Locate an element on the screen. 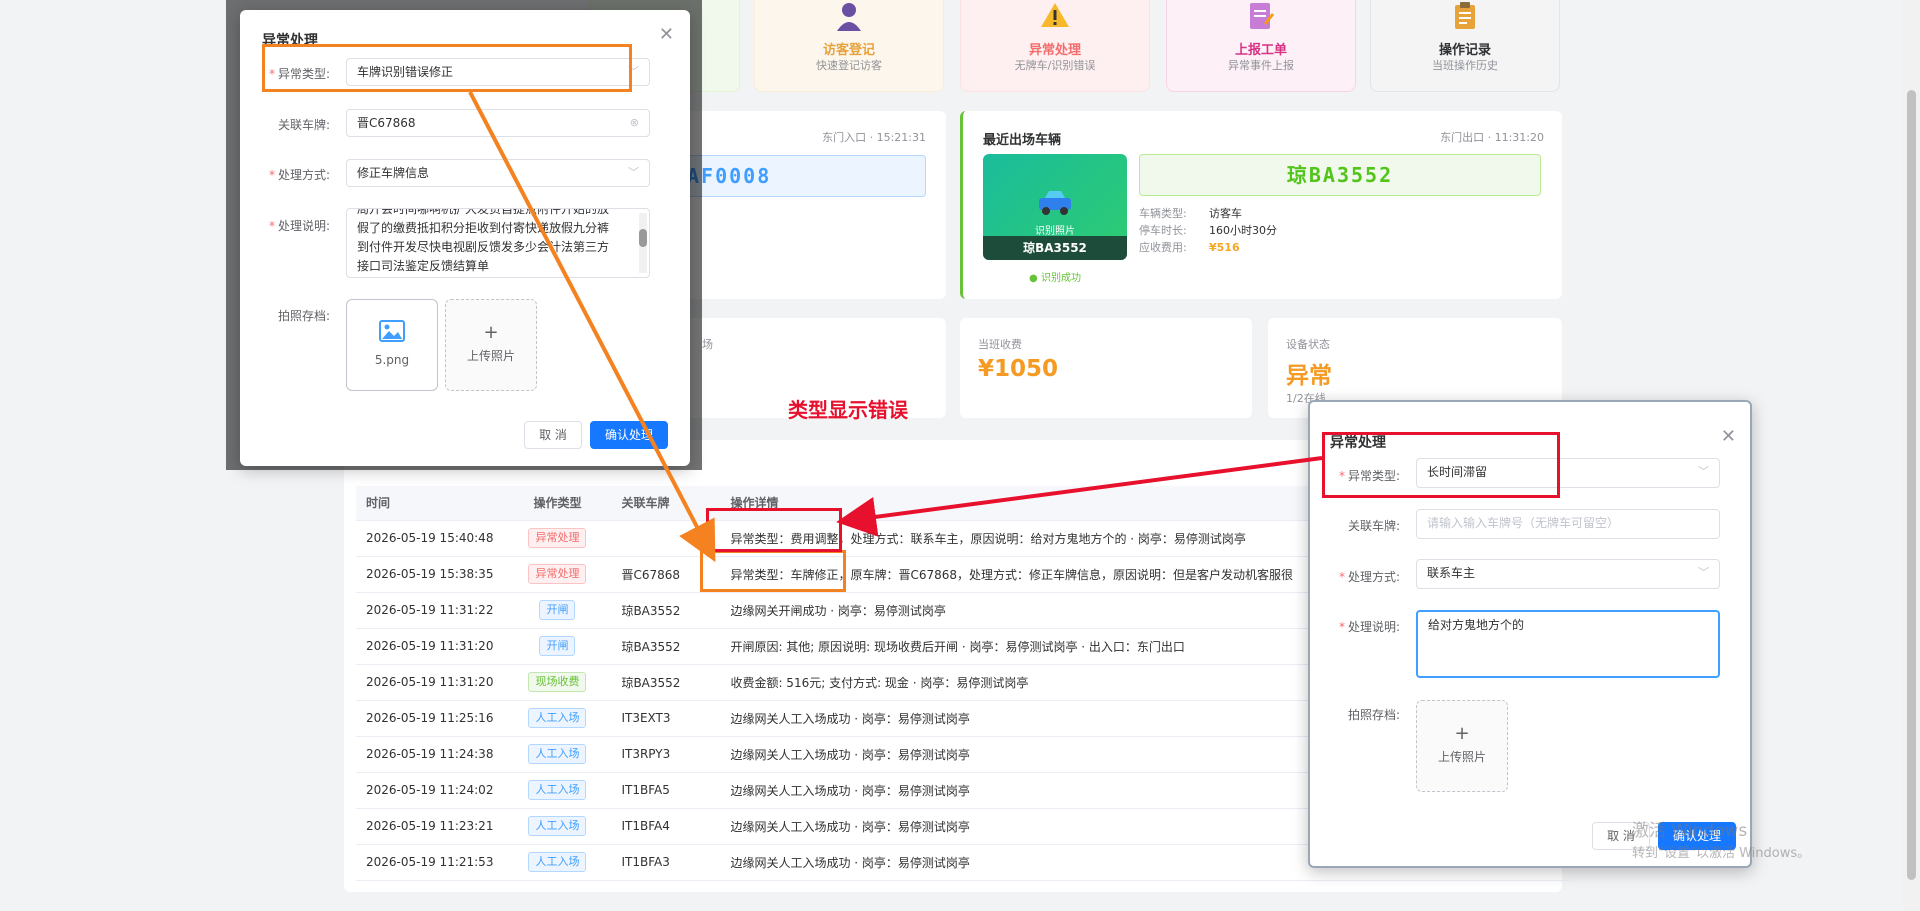 The width and height of the screenshot is (1920, 911). arrow-orange is located at coordinates (592, 327).